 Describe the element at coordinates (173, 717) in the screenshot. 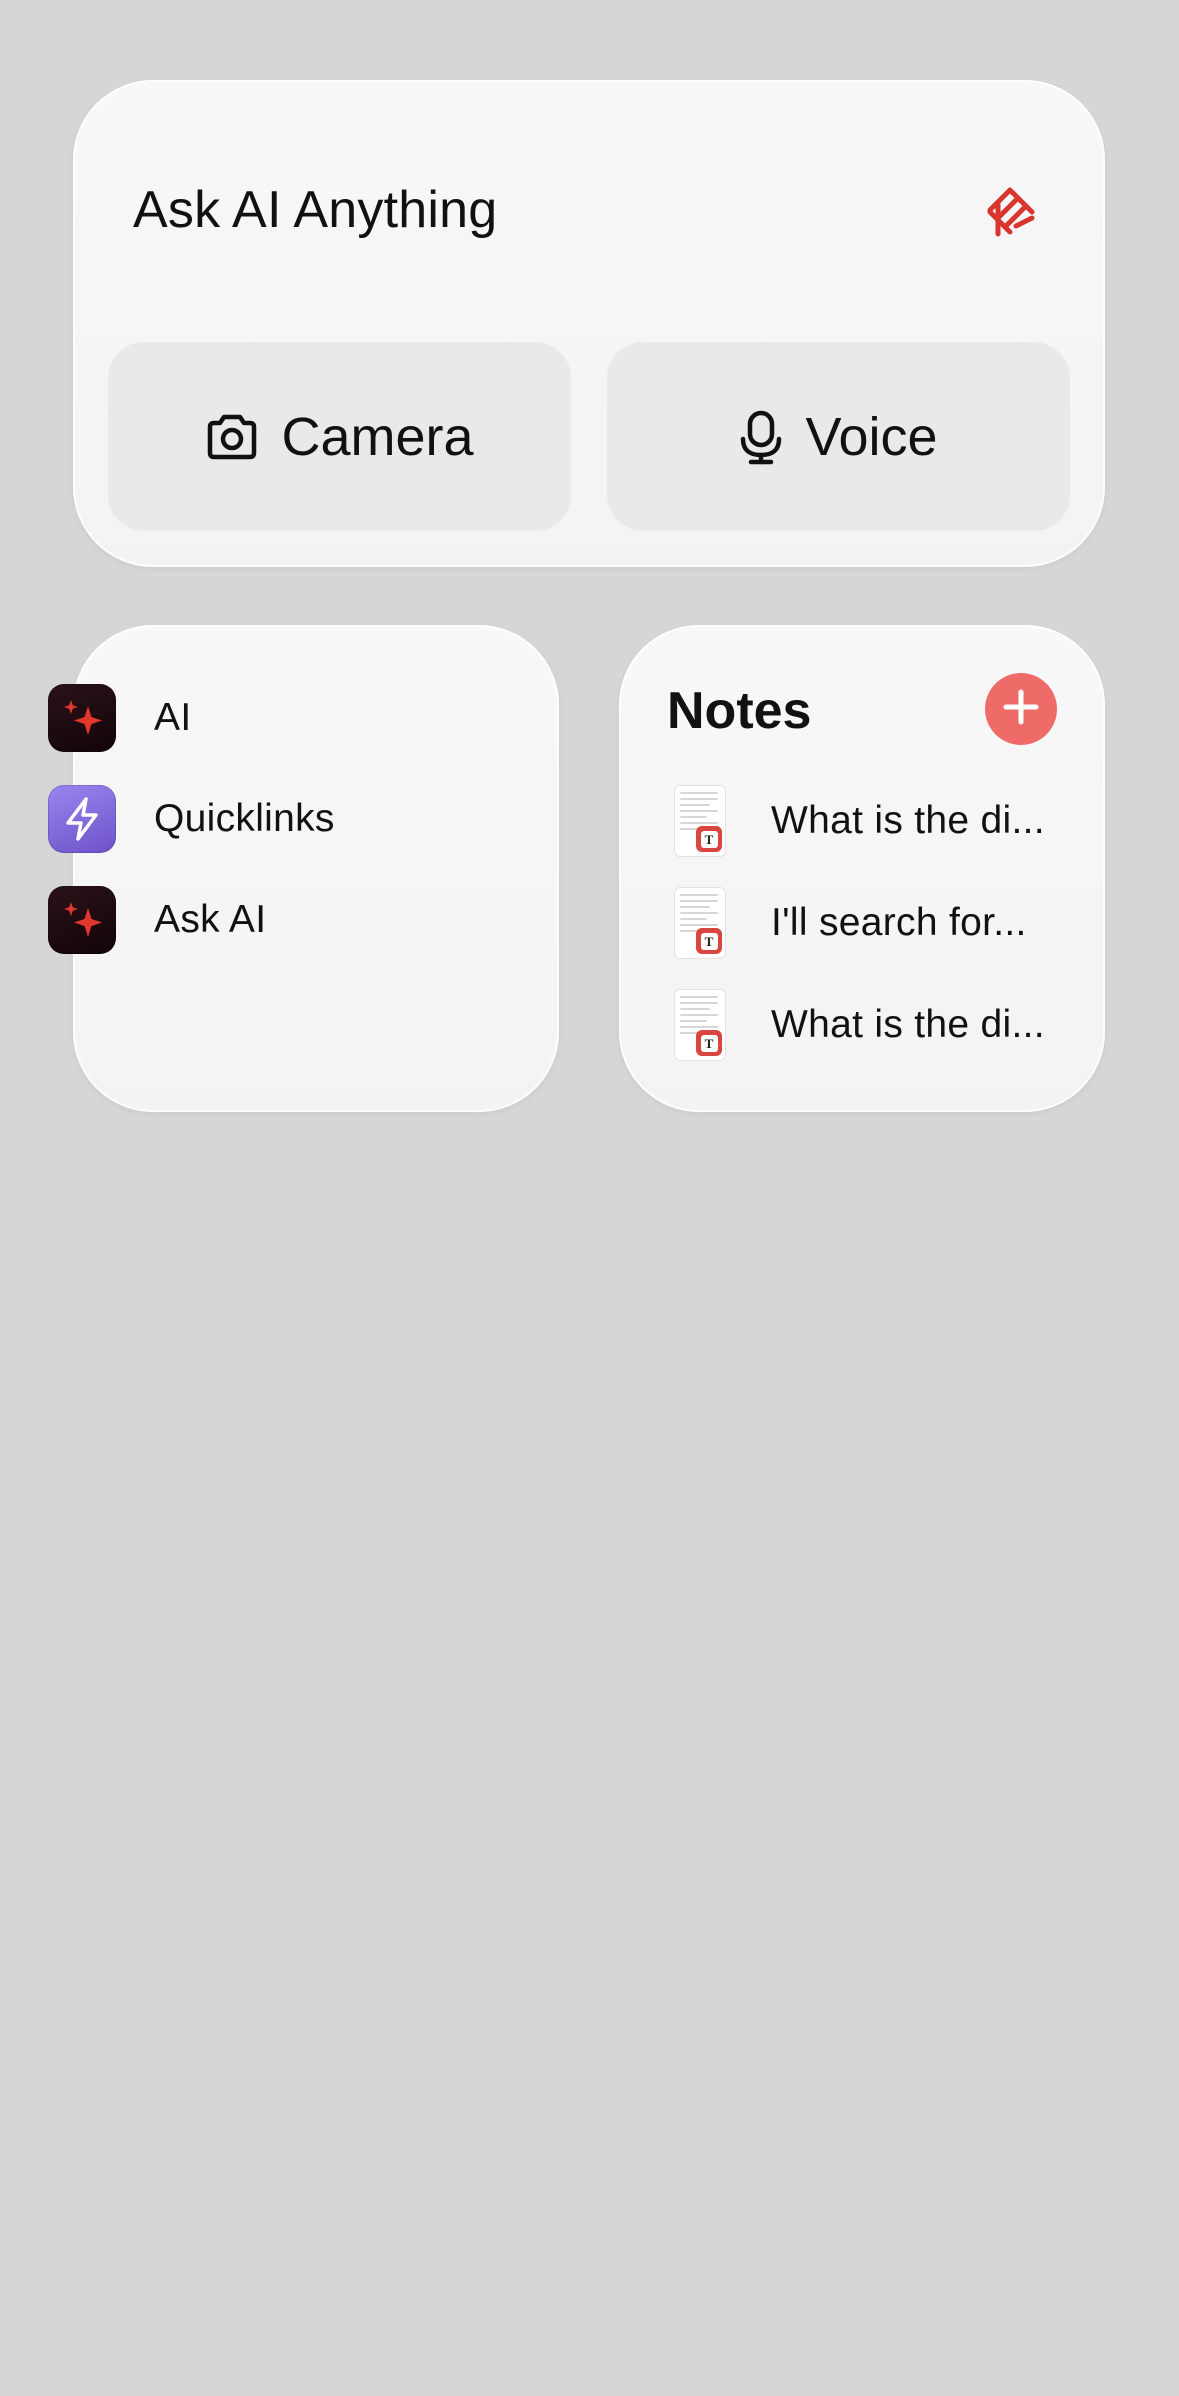

I see `shortcut-label: AI` at that location.